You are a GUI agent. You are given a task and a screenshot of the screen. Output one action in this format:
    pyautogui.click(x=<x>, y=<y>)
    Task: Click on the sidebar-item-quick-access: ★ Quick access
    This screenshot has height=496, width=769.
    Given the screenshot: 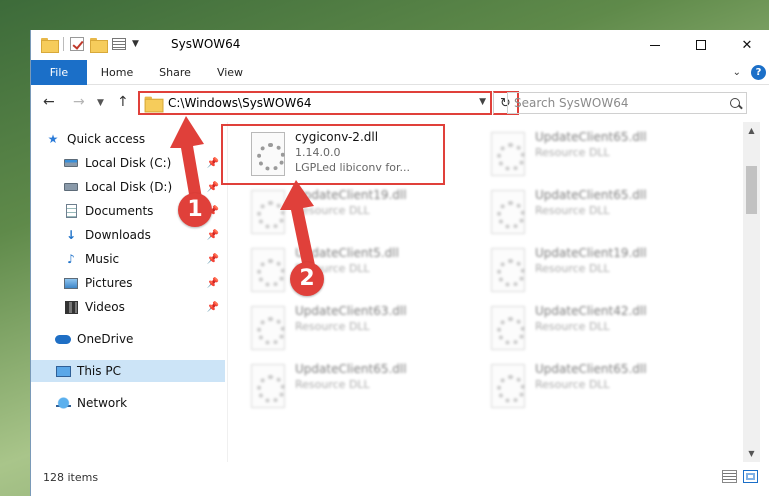 What is the action you would take?
    pyautogui.click(x=128, y=139)
    